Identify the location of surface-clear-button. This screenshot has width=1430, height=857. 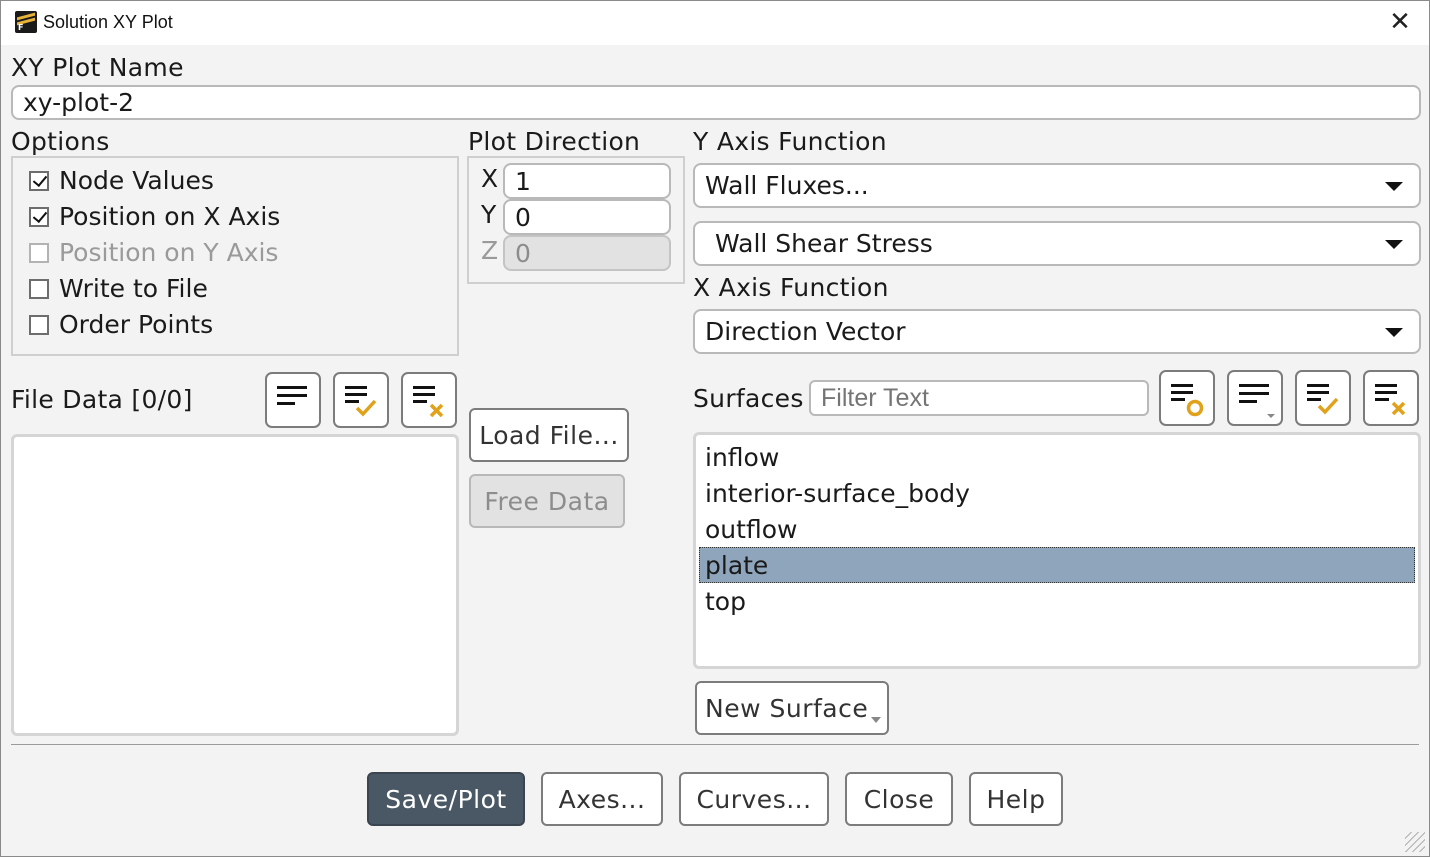
(1391, 398).